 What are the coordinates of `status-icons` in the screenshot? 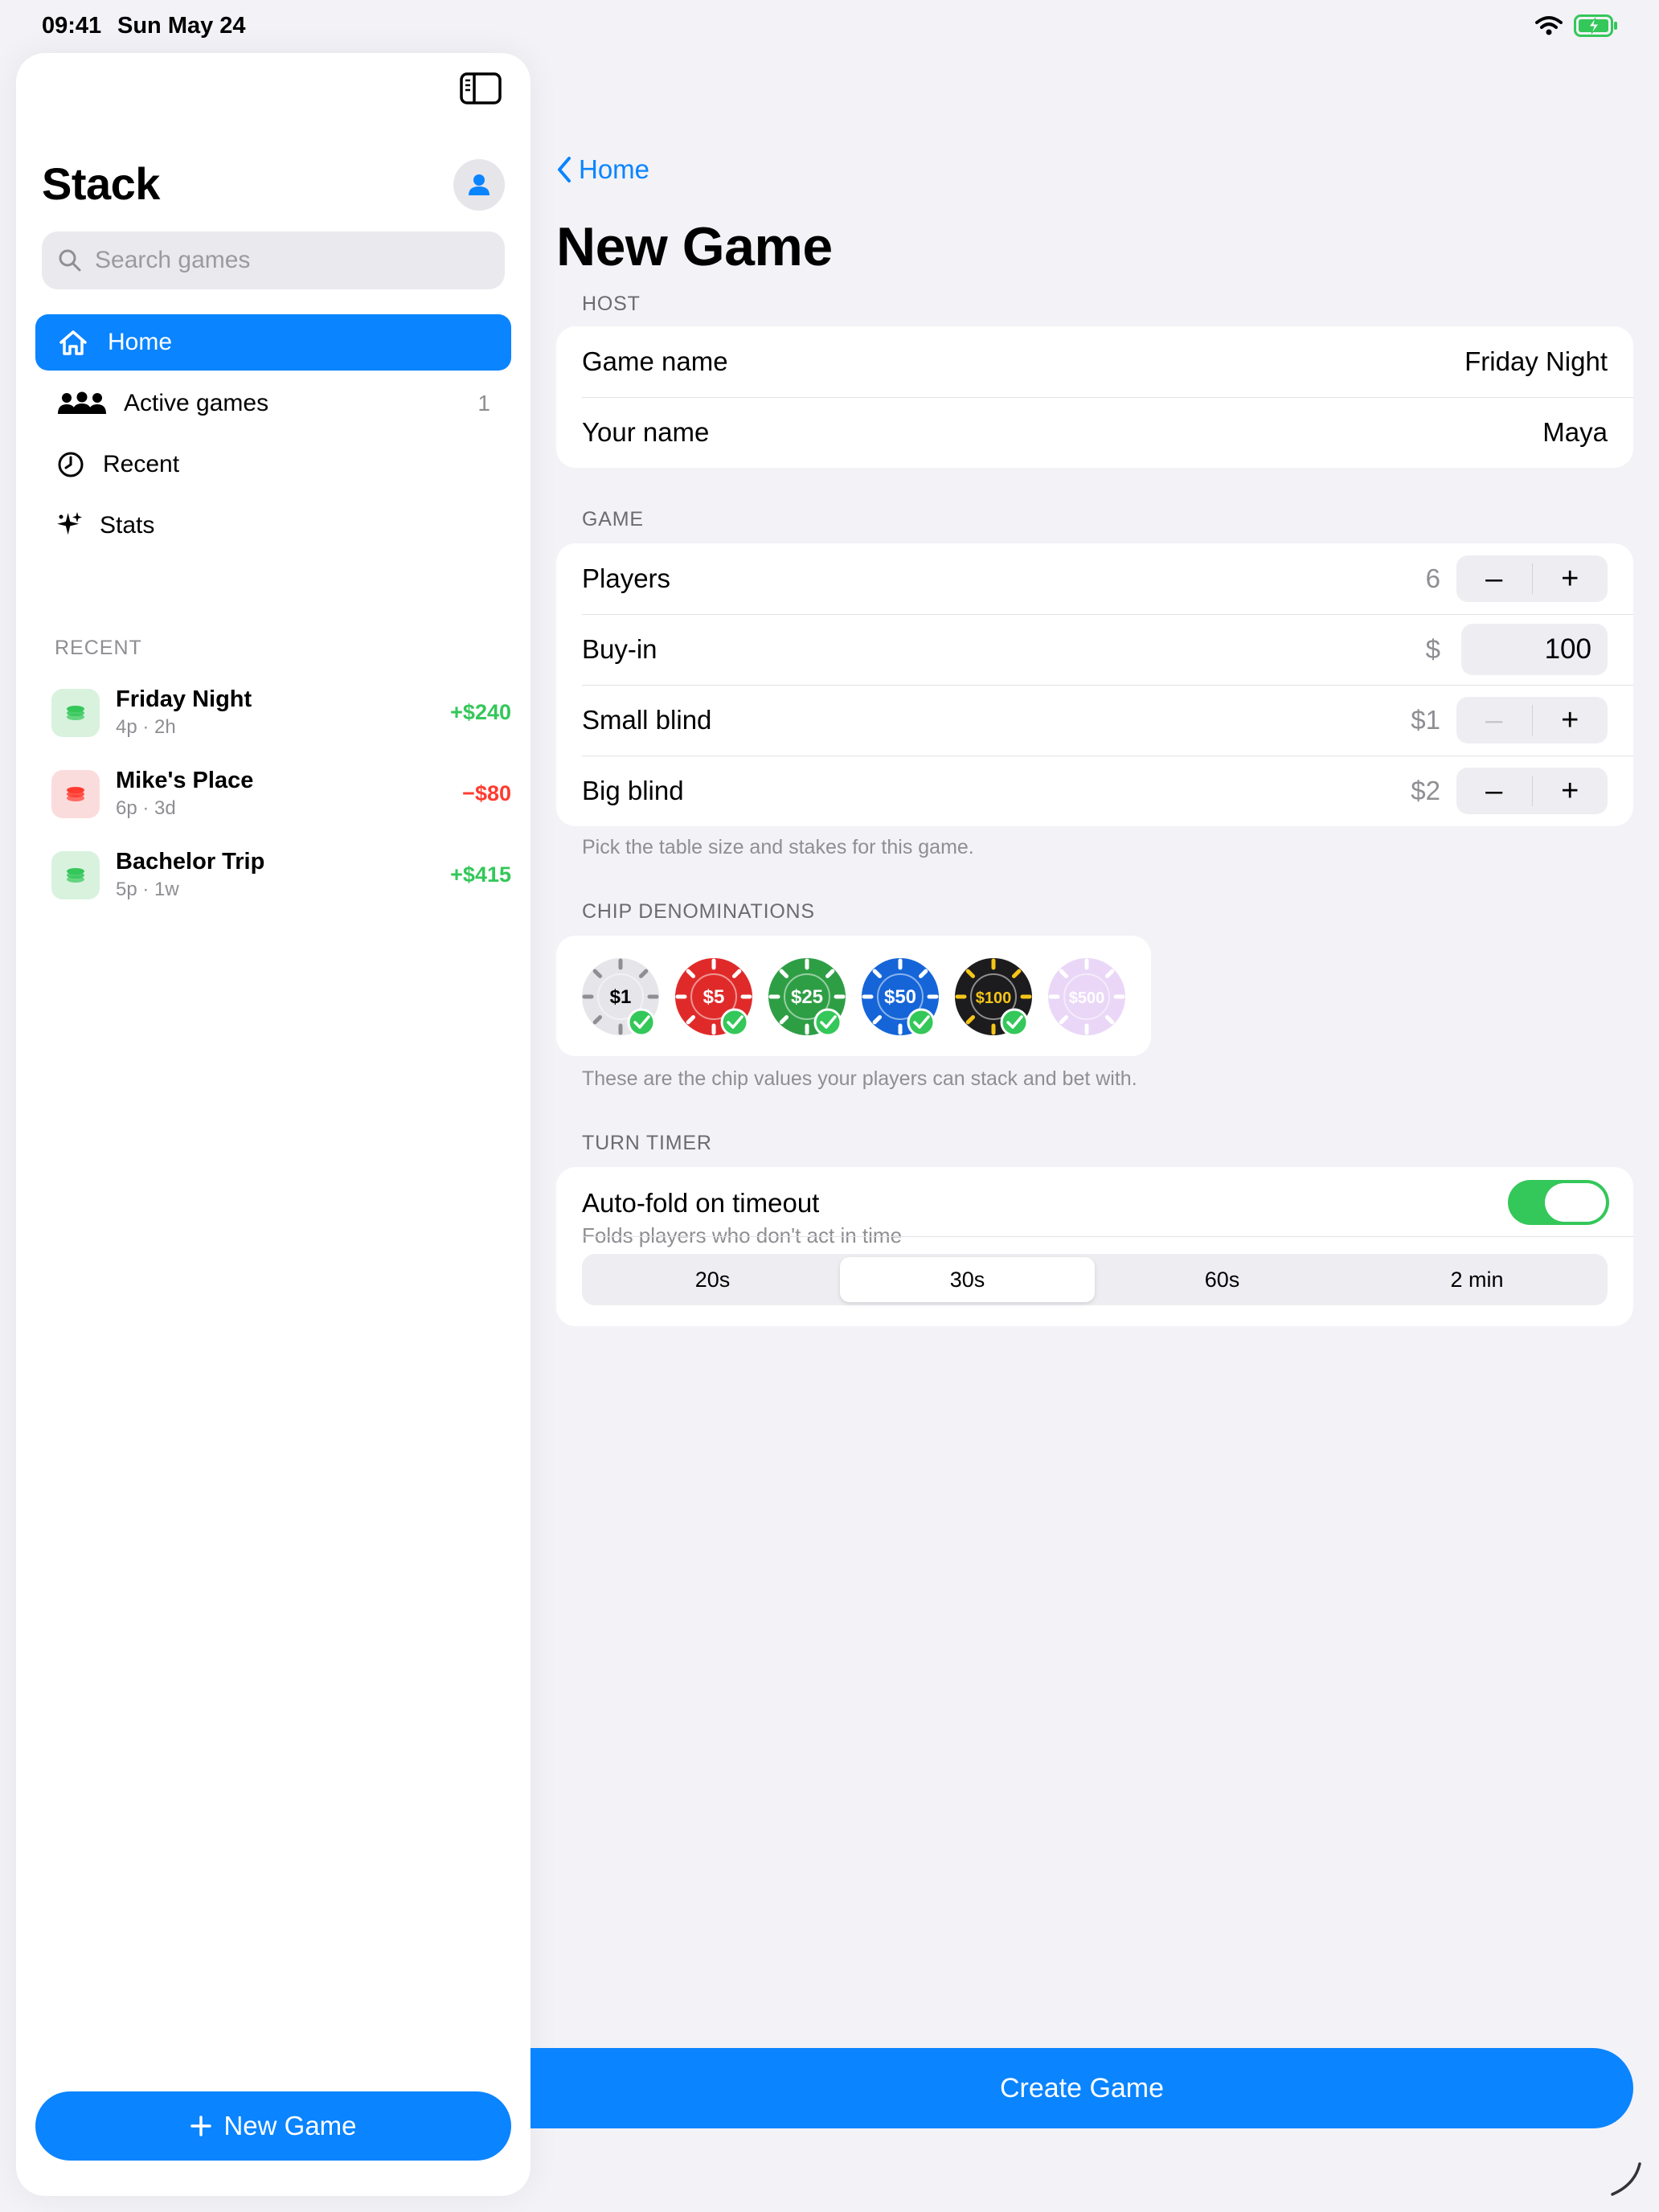 It's located at (1577, 25).